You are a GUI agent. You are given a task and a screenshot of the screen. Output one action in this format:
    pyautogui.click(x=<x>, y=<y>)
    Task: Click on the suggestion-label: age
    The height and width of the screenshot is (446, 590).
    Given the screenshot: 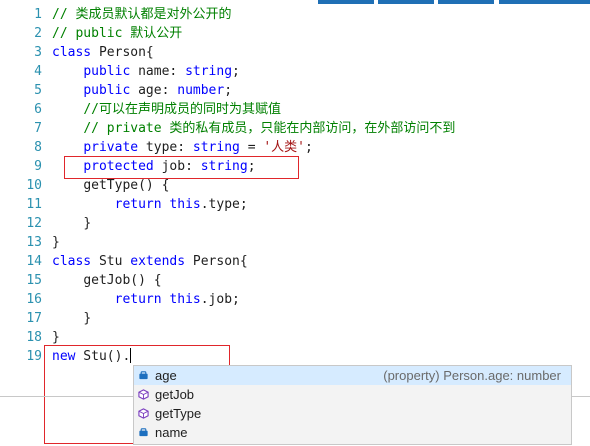 What is the action you would take?
    pyautogui.click(x=166, y=375)
    